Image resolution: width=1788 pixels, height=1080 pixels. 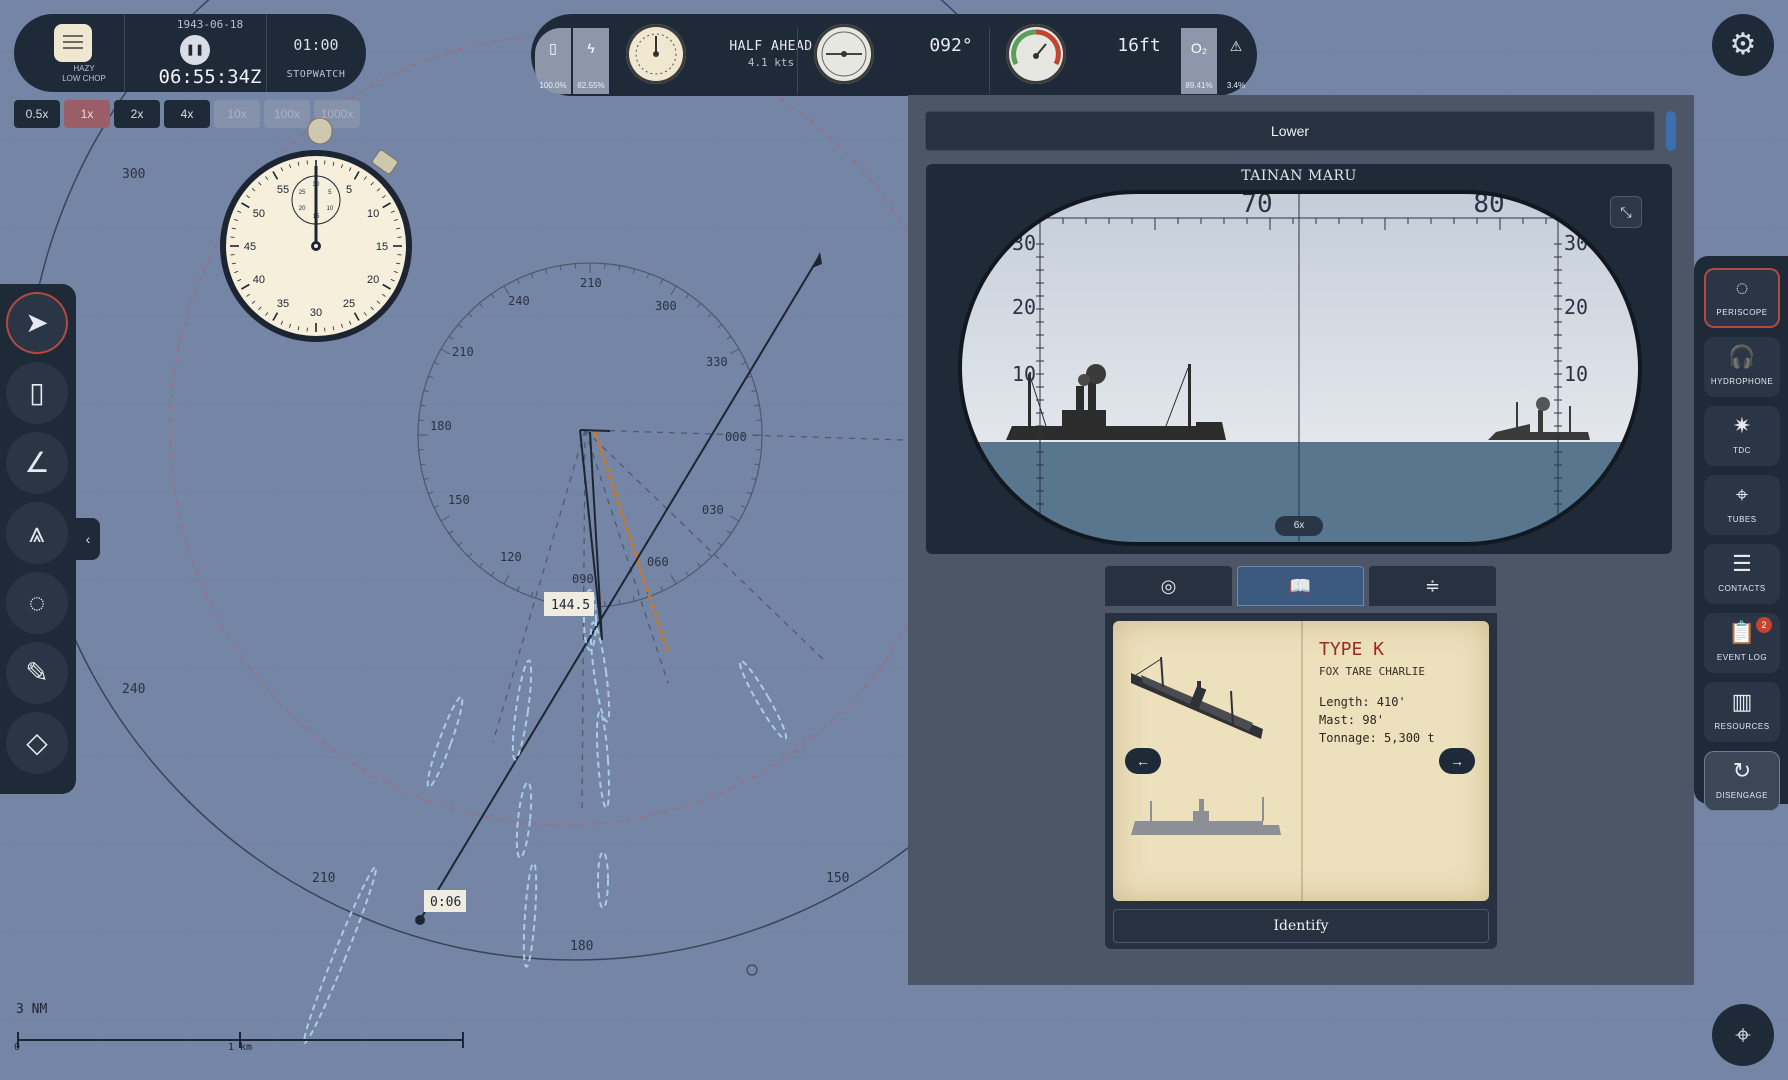 What do you see at coordinates (137, 114) in the screenshot?
I see `speed-2x-button: 2x` at bounding box center [137, 114].